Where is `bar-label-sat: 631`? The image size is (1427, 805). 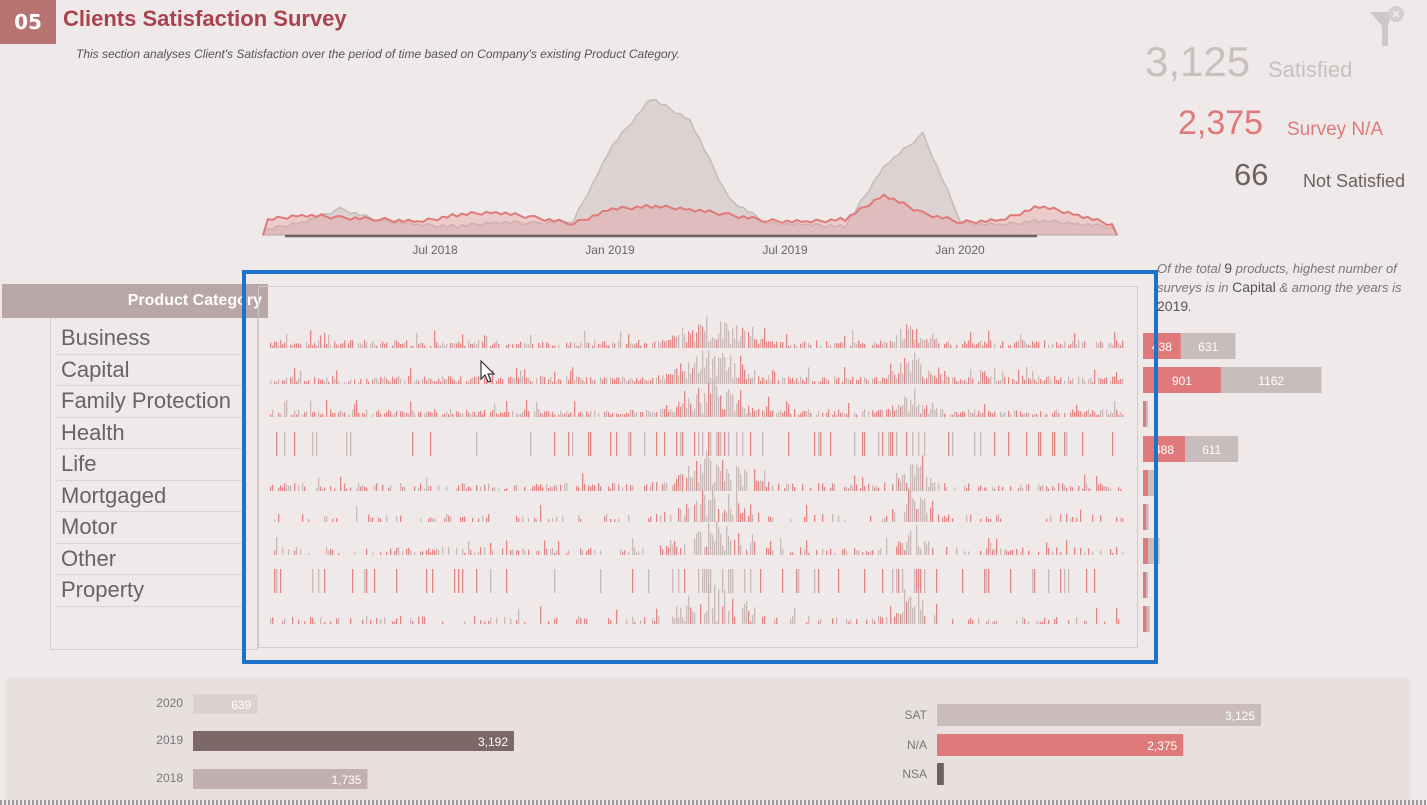 bar-label-sat: 631 is located at coordinates (1208, 347).